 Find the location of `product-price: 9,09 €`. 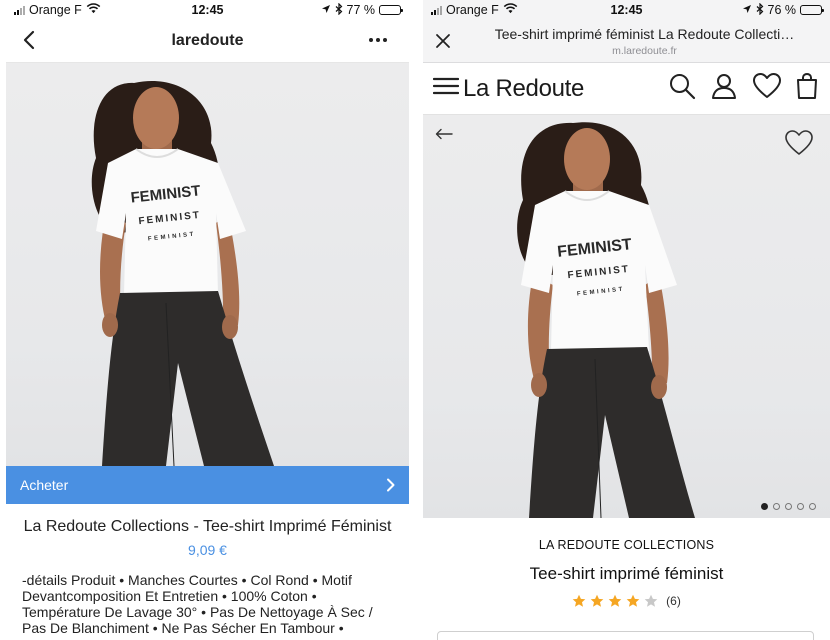

product-price: 9,09 € is located at coordinates (207, 550).